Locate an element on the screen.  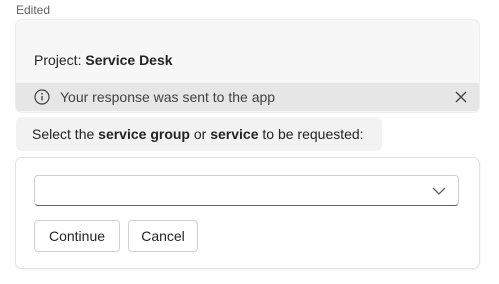
project-label: Project: is located at coordinates (60, 60).